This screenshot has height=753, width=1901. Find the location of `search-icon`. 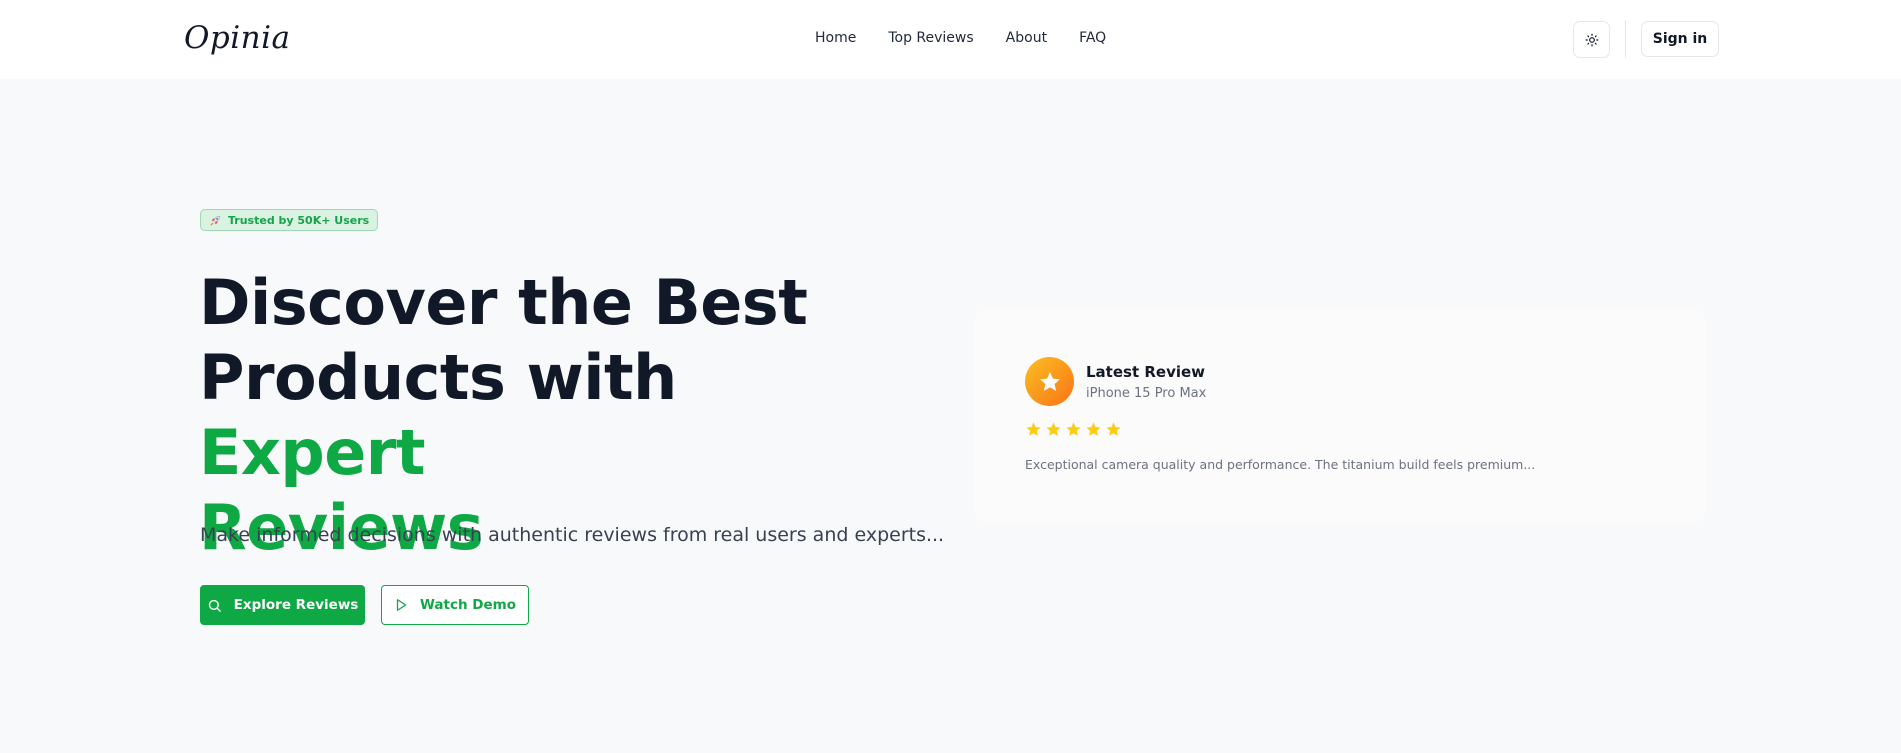

search-icon is located at coordinates (214, 605).